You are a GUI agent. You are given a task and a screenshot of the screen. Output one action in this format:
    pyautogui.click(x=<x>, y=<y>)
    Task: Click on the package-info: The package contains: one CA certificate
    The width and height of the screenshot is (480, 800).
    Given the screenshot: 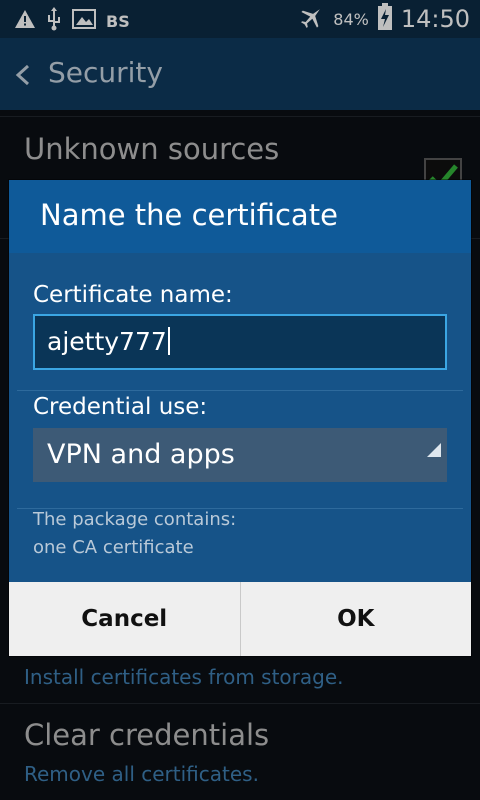 What is the action you would take?
    pyautogui.click(x=134, y=534)
    